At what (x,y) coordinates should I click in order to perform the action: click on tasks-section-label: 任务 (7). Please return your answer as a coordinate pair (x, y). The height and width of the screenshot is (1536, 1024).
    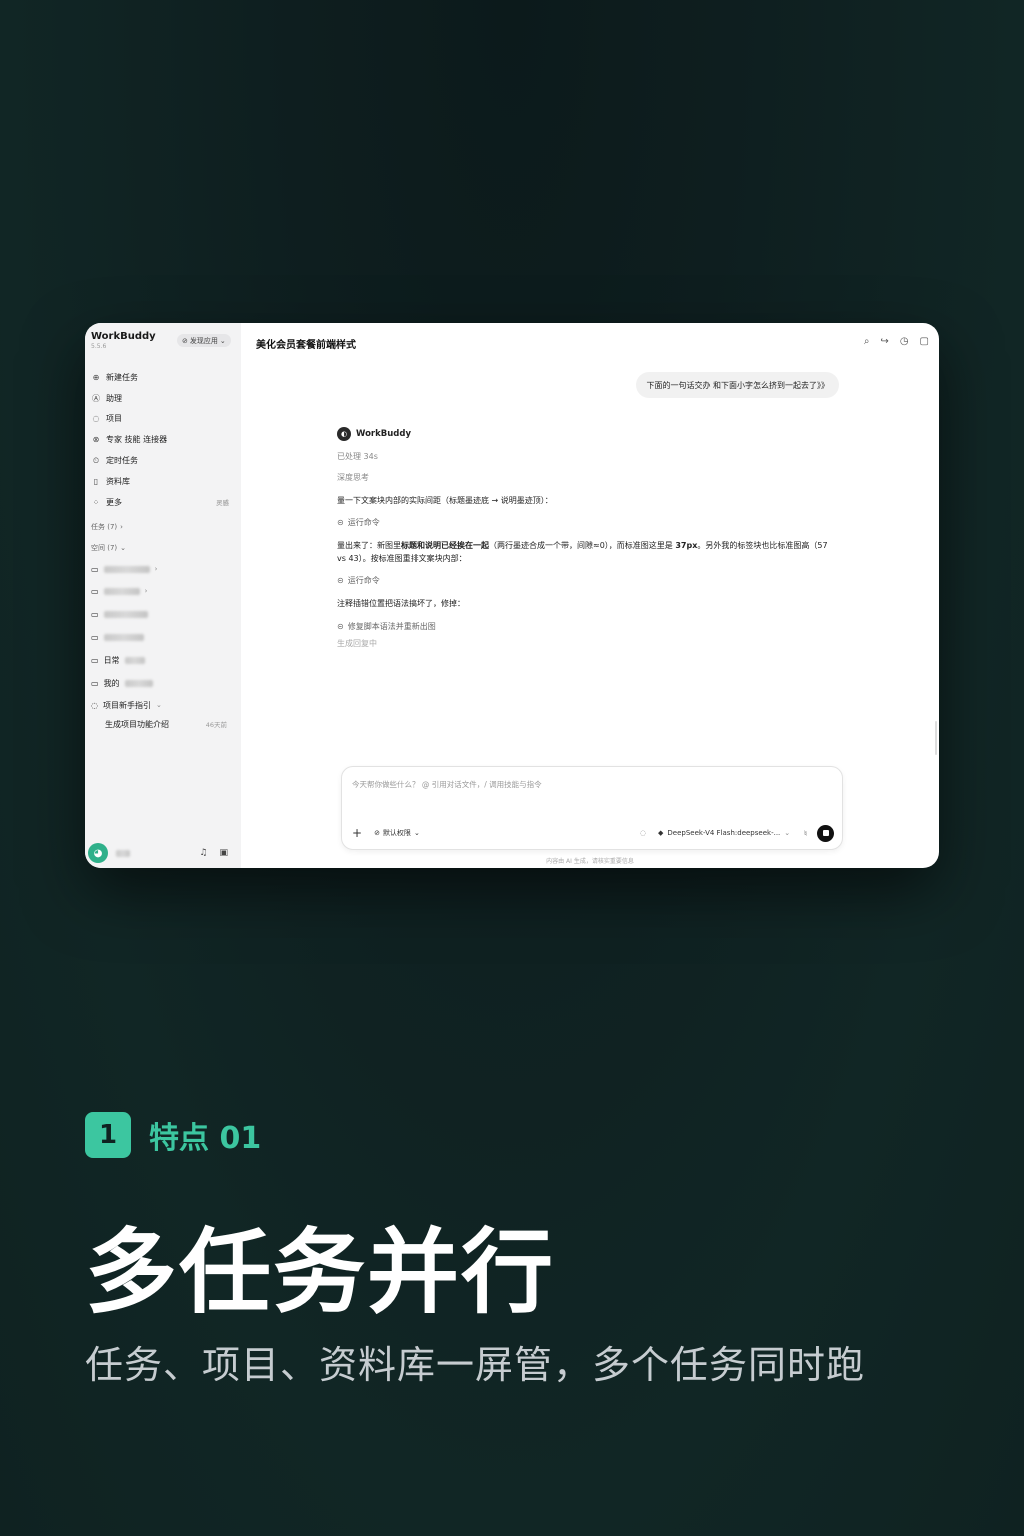
    Looking at the image, I should click on (104, 527).